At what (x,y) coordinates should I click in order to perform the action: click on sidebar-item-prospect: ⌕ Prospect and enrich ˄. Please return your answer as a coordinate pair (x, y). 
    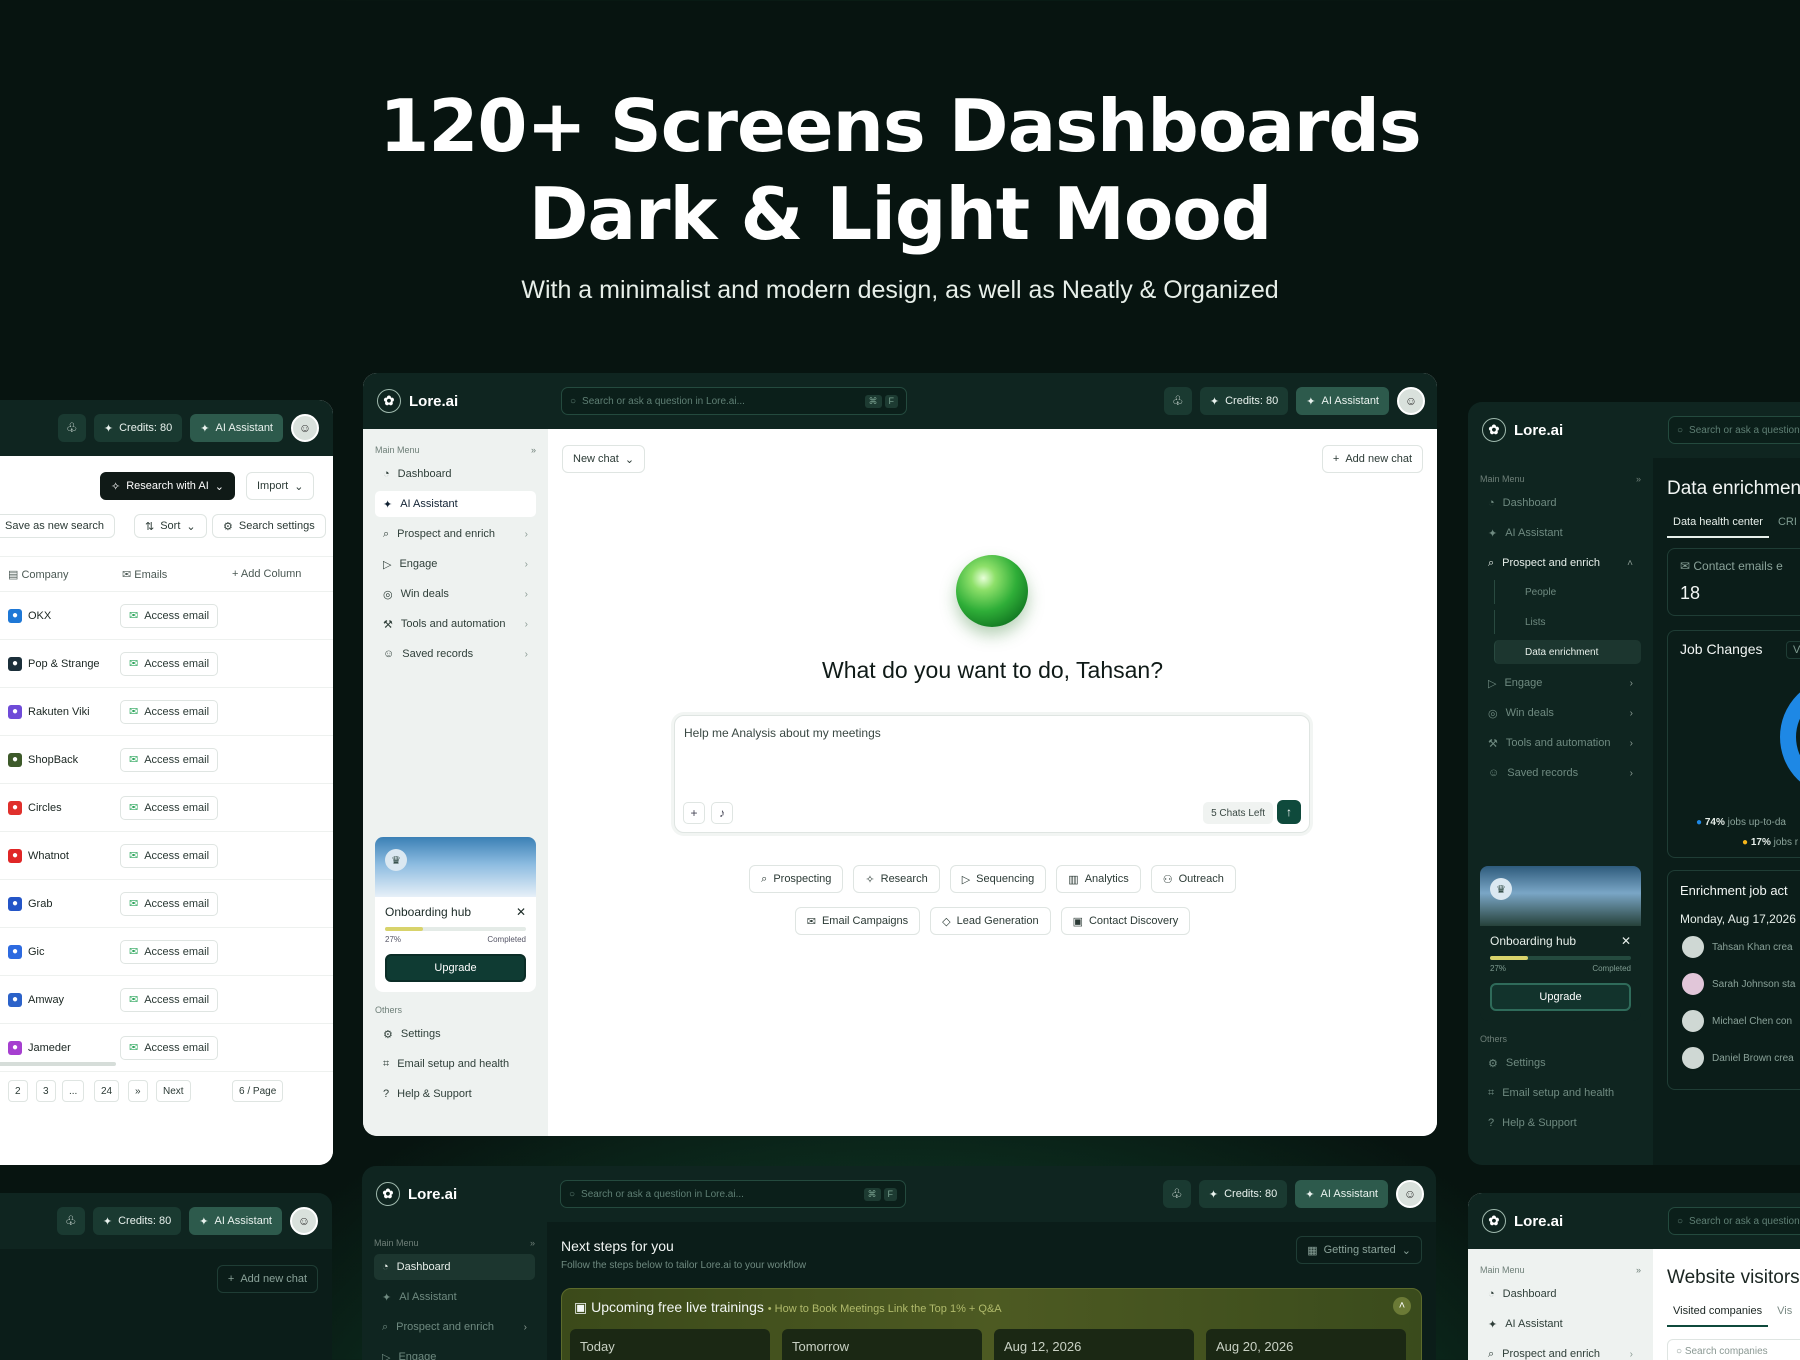
    Looking at the image, I should click on (1560, 563).